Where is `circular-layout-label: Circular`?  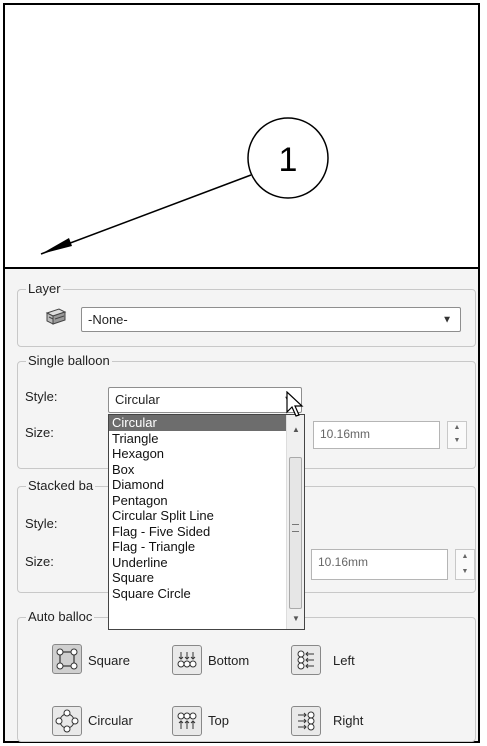 circular-layout-label: Circular is located at coordinates (110, 720).